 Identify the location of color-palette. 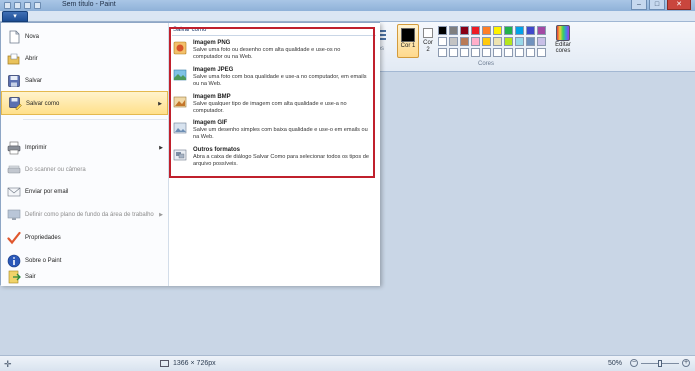
(493, 41).